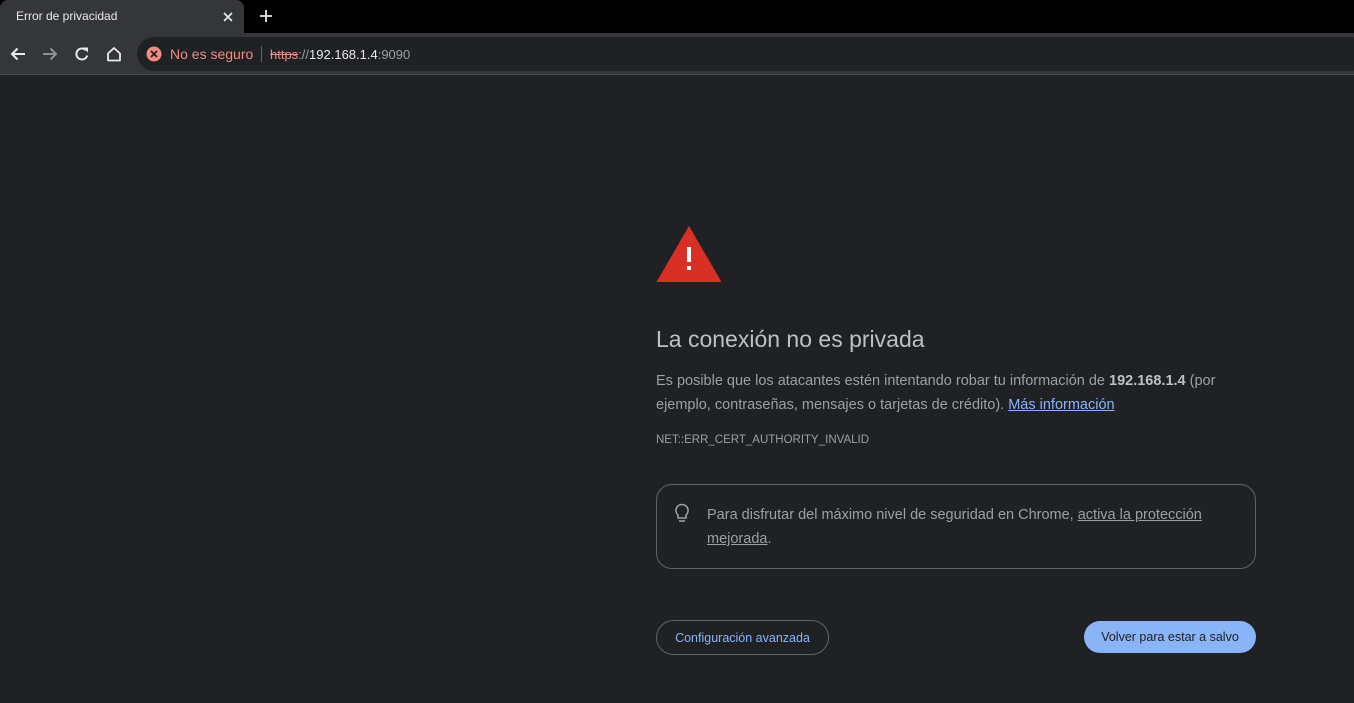 This screenshot has height=703, width=1354. What do you see at coordinates (67, 16) in the screenshot?
I see `tab-title: Error de privacidad` at bounding box center [67, 16].